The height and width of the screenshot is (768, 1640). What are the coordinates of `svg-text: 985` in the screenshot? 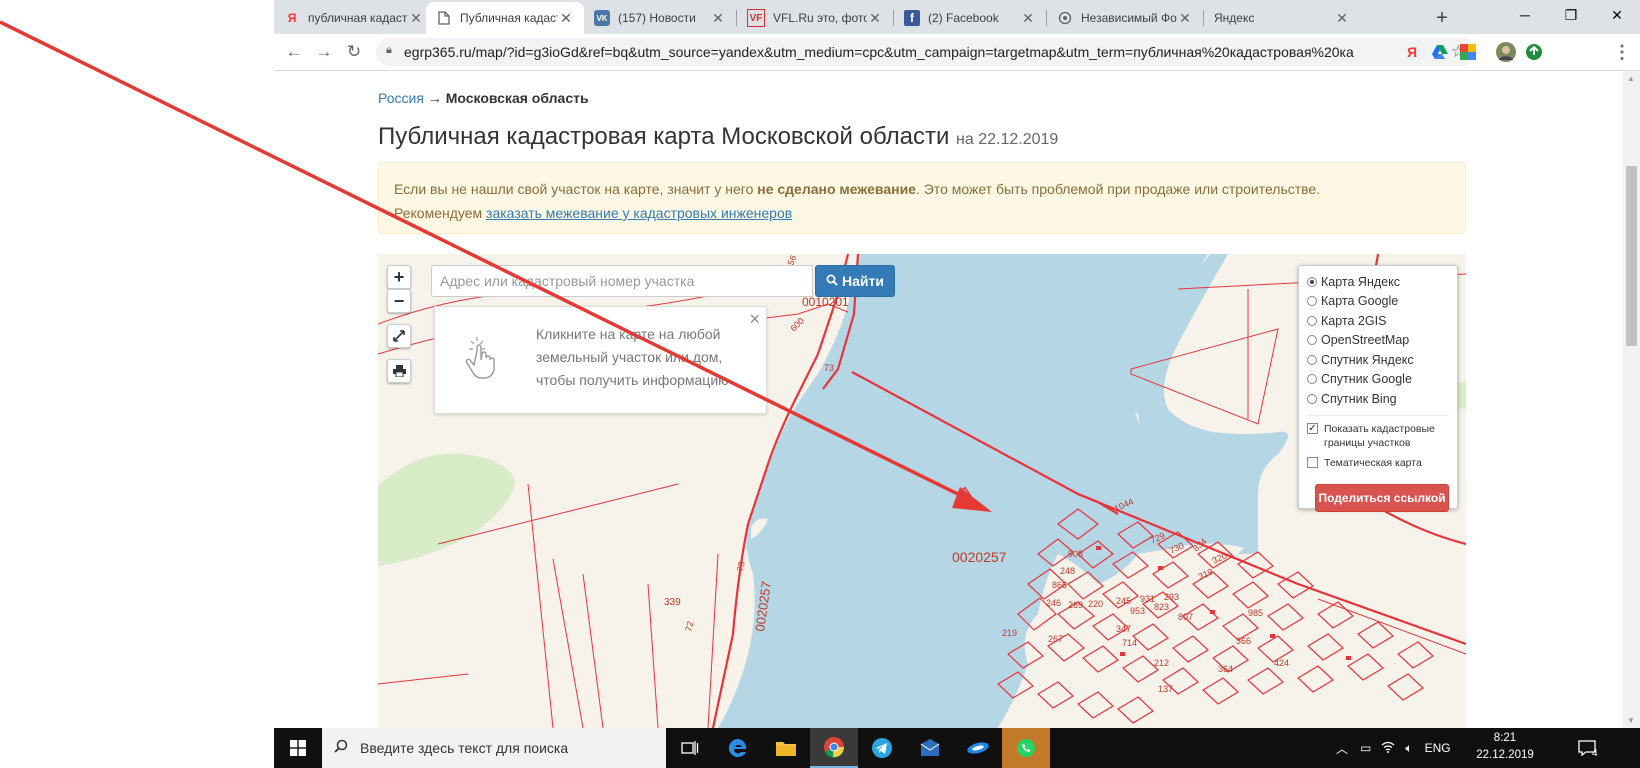 It's located at (1255, 613).